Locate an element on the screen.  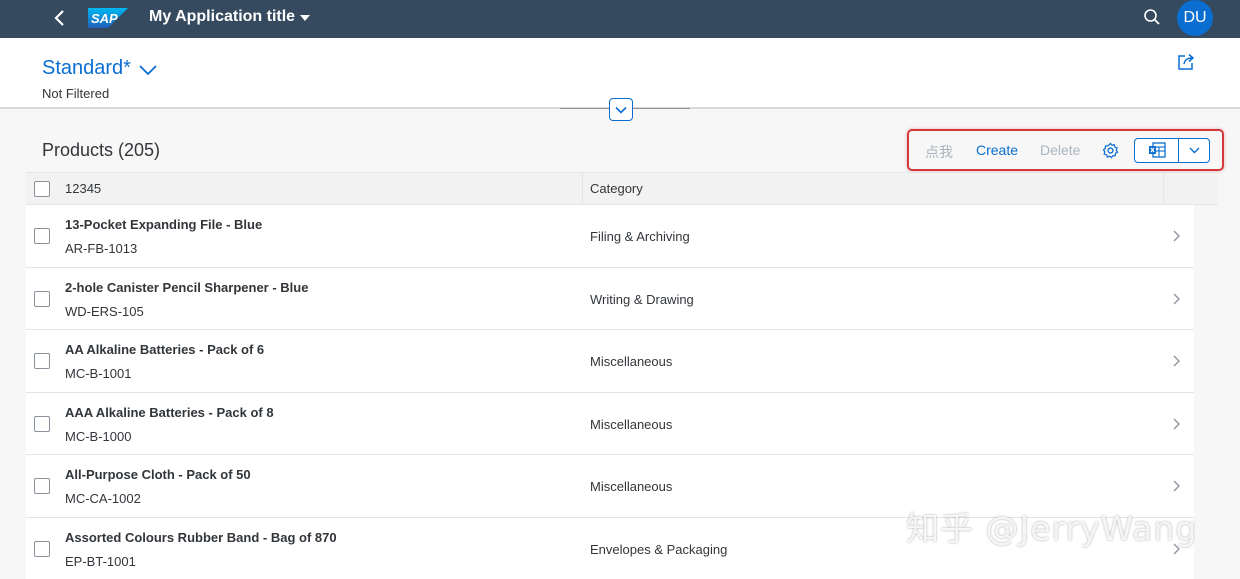
product-code: MC-B-1001 is located at coordinates (98, 373).